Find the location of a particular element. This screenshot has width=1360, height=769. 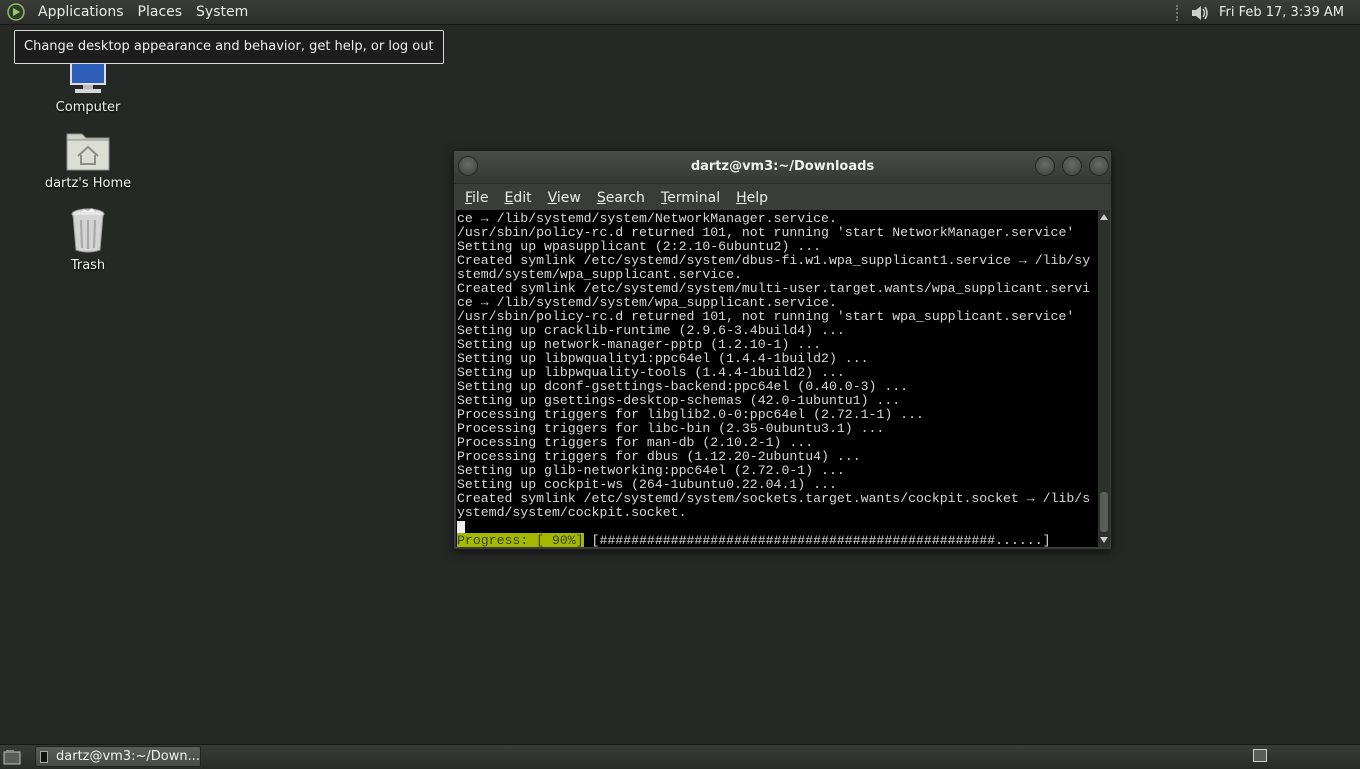

home-label: dartz's Home is located at coordinates (88, 183).